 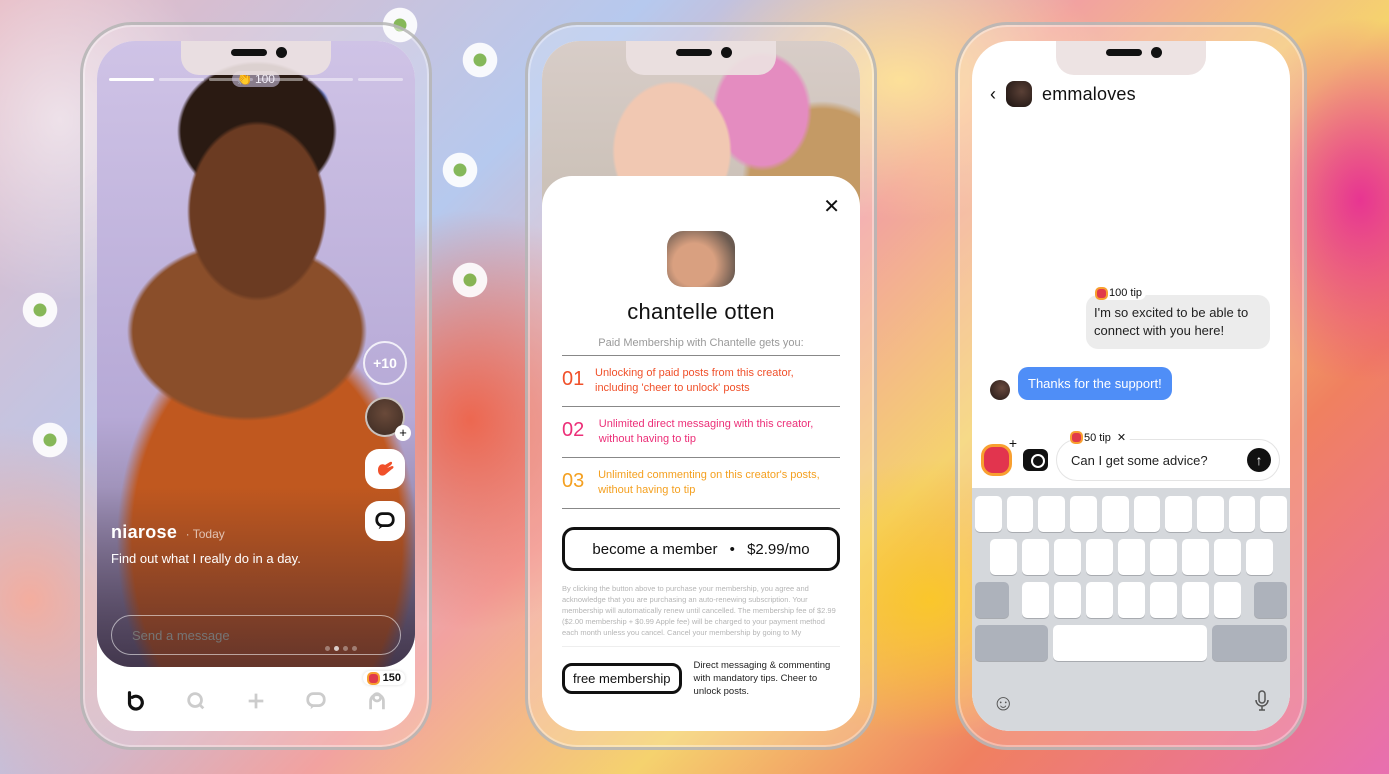 I want to click on chat-header: ‹ emmaloves, so click(x=1063, y=94).